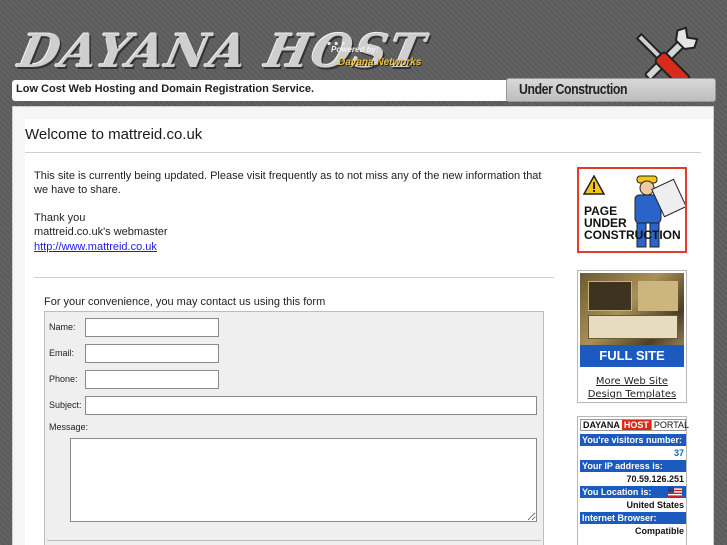  Describe the element at coordinates (355, 49) in the screenshot. I see `powered-by-label: Powered by:` at that location.